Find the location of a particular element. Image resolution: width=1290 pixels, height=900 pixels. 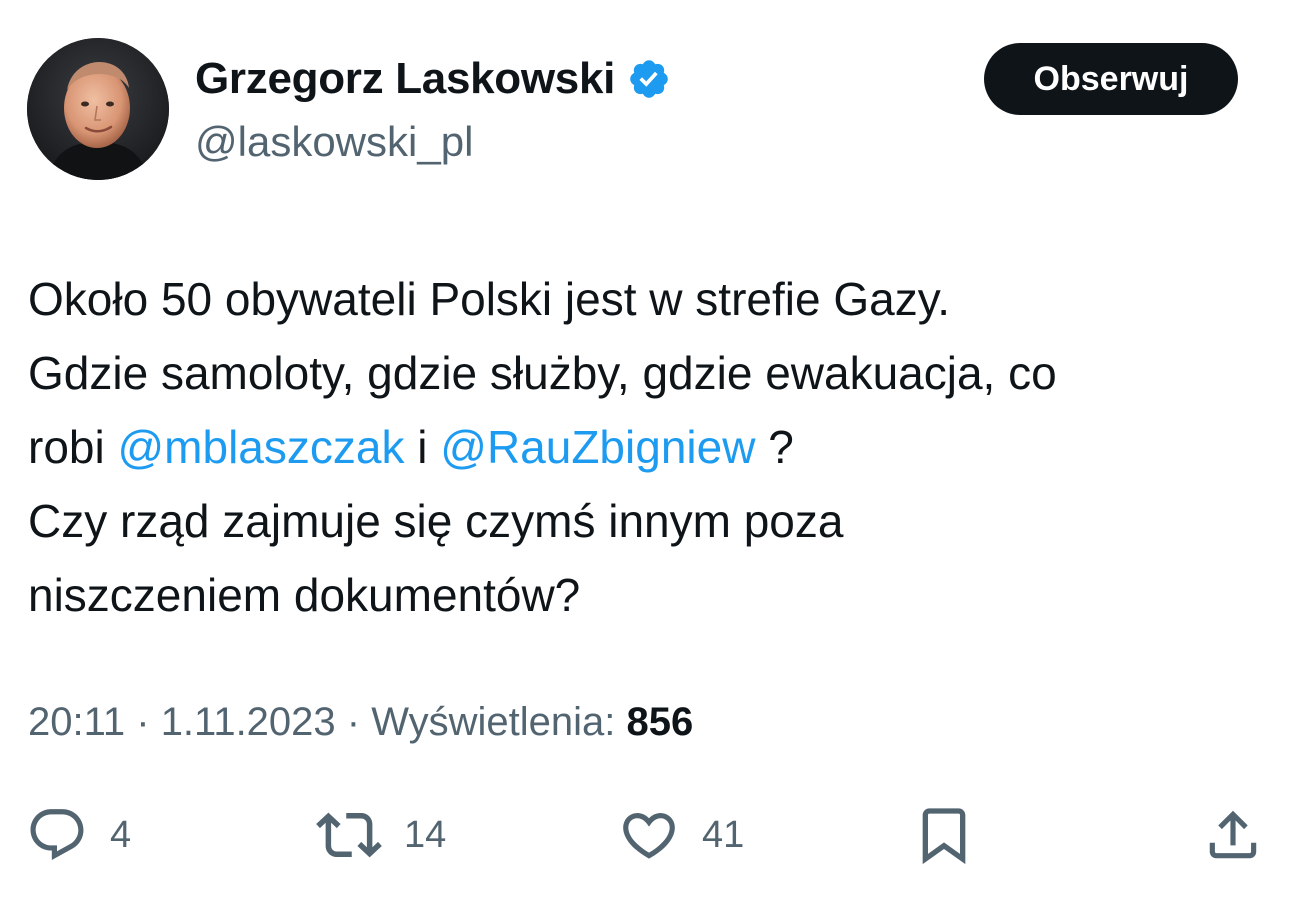

retweet-icon is located at coordinates (349, 835).